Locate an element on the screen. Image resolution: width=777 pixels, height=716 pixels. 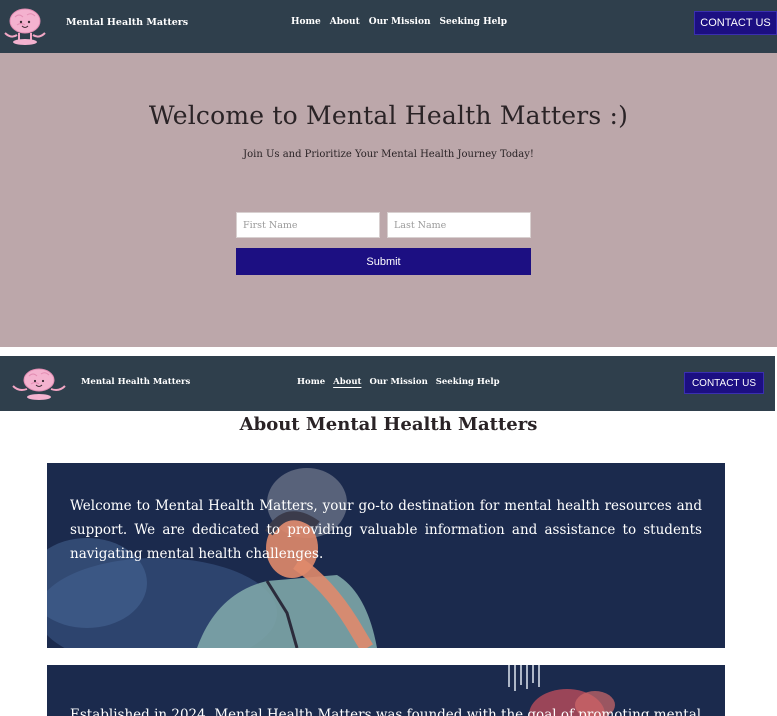
about-title: About Mental Health Matters is located at coordinates (388, 424).